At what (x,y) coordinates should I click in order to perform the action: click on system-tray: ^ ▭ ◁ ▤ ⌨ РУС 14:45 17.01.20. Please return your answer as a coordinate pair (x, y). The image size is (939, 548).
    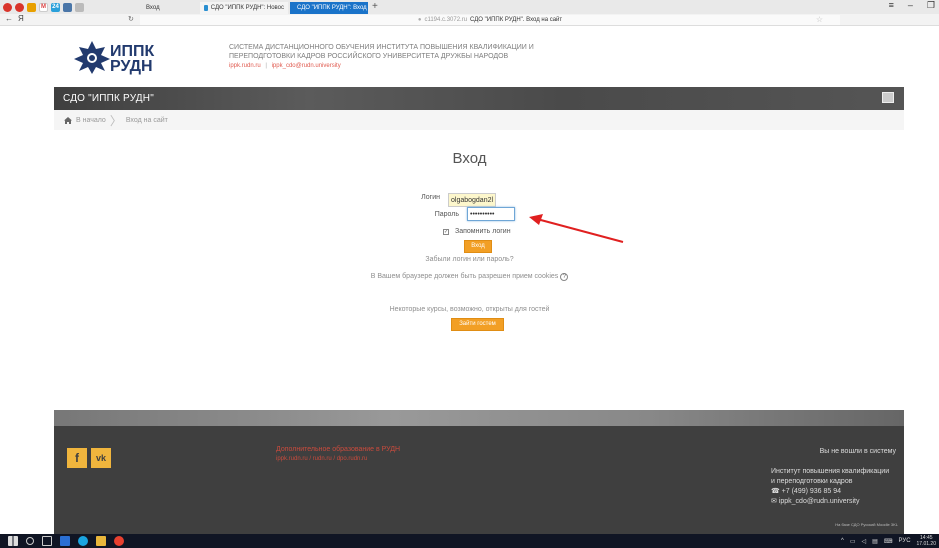
    Looking at the image, I should click on (888, 541).